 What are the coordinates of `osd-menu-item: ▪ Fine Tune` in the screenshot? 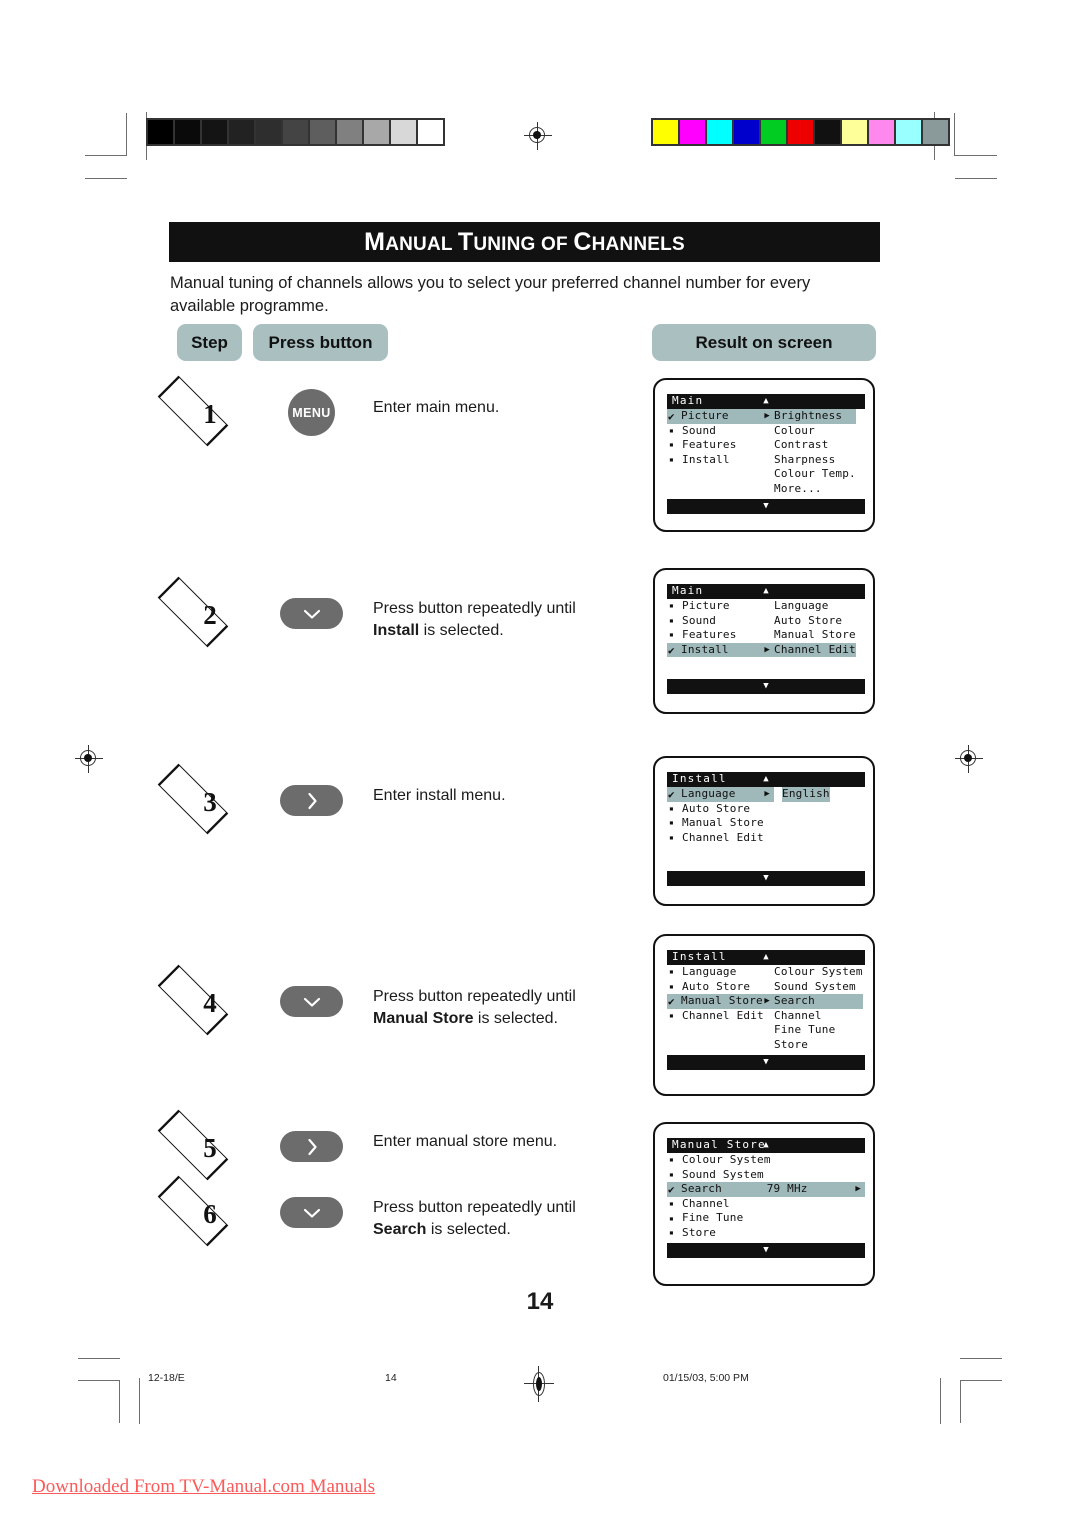 It's located at (766, 1218).